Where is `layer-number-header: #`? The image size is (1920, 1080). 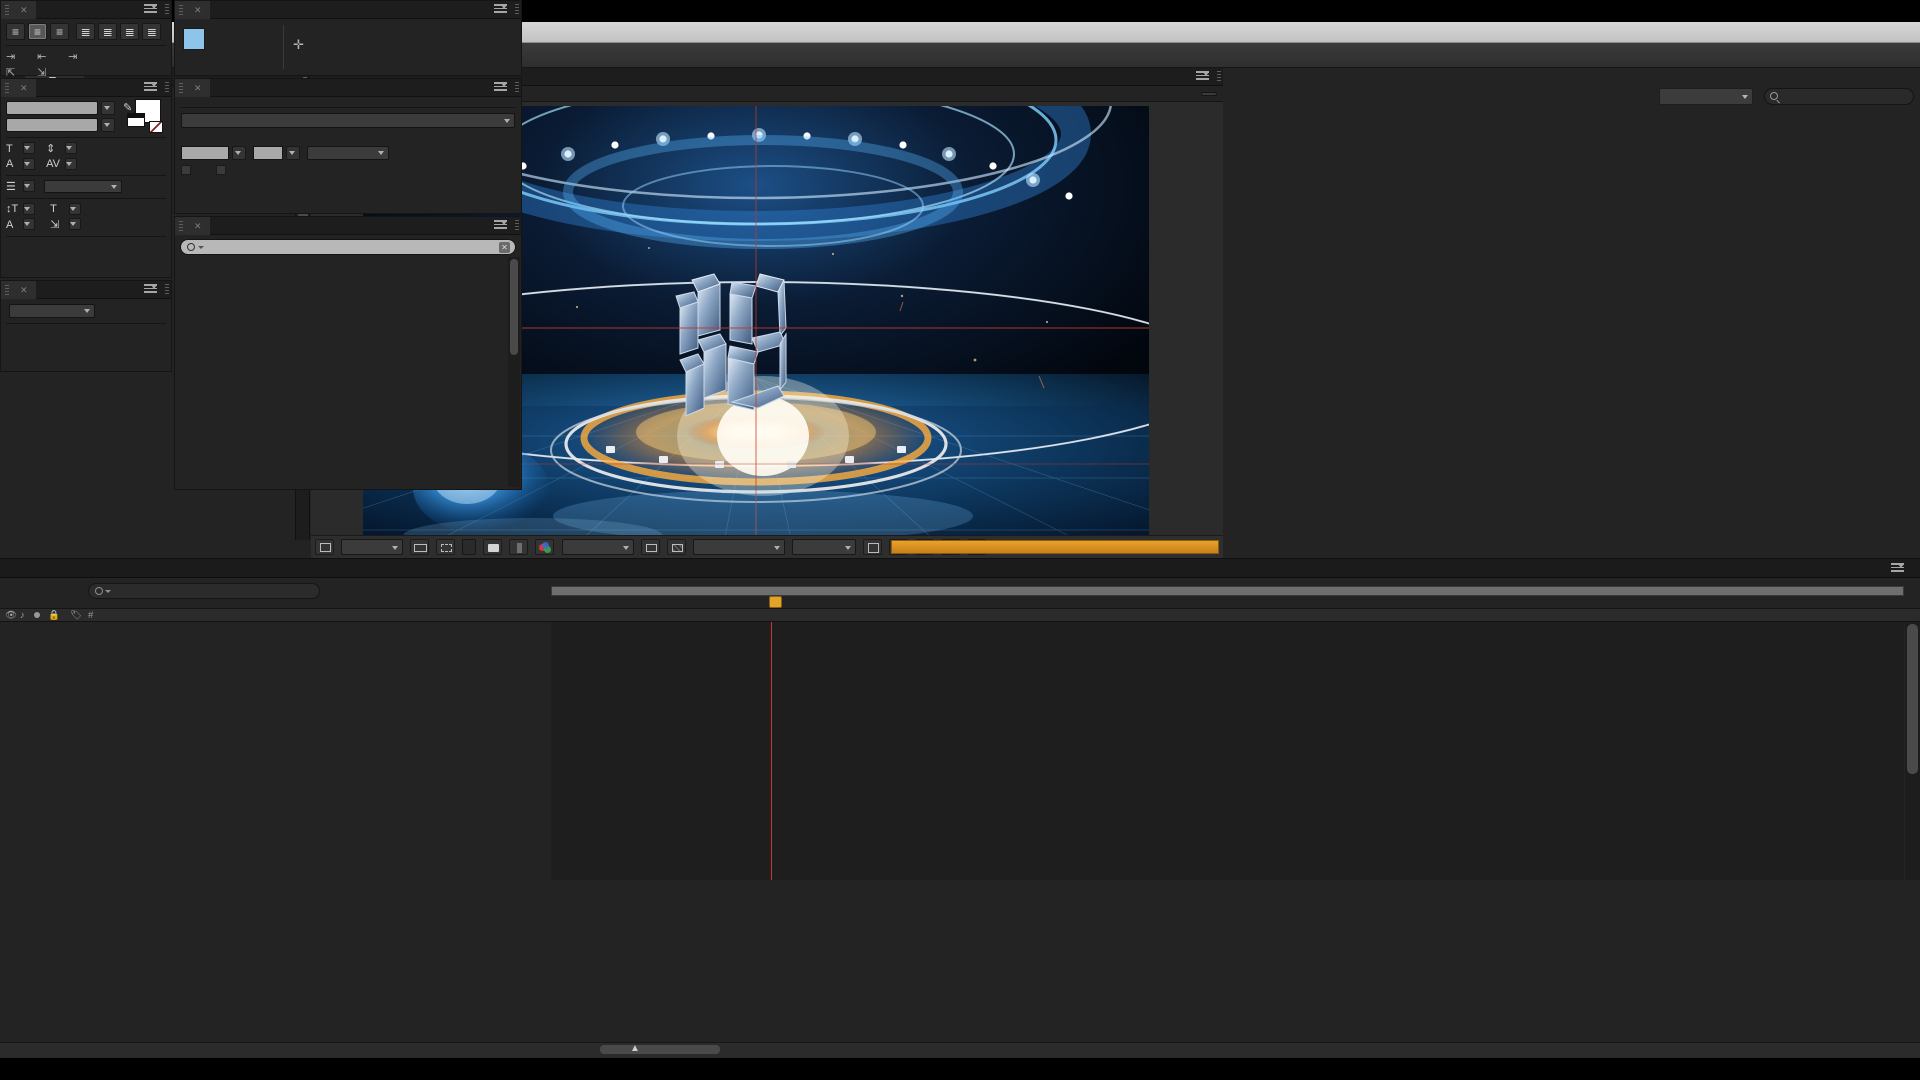
layer-number-header: # is located at coordinates (91, 615).